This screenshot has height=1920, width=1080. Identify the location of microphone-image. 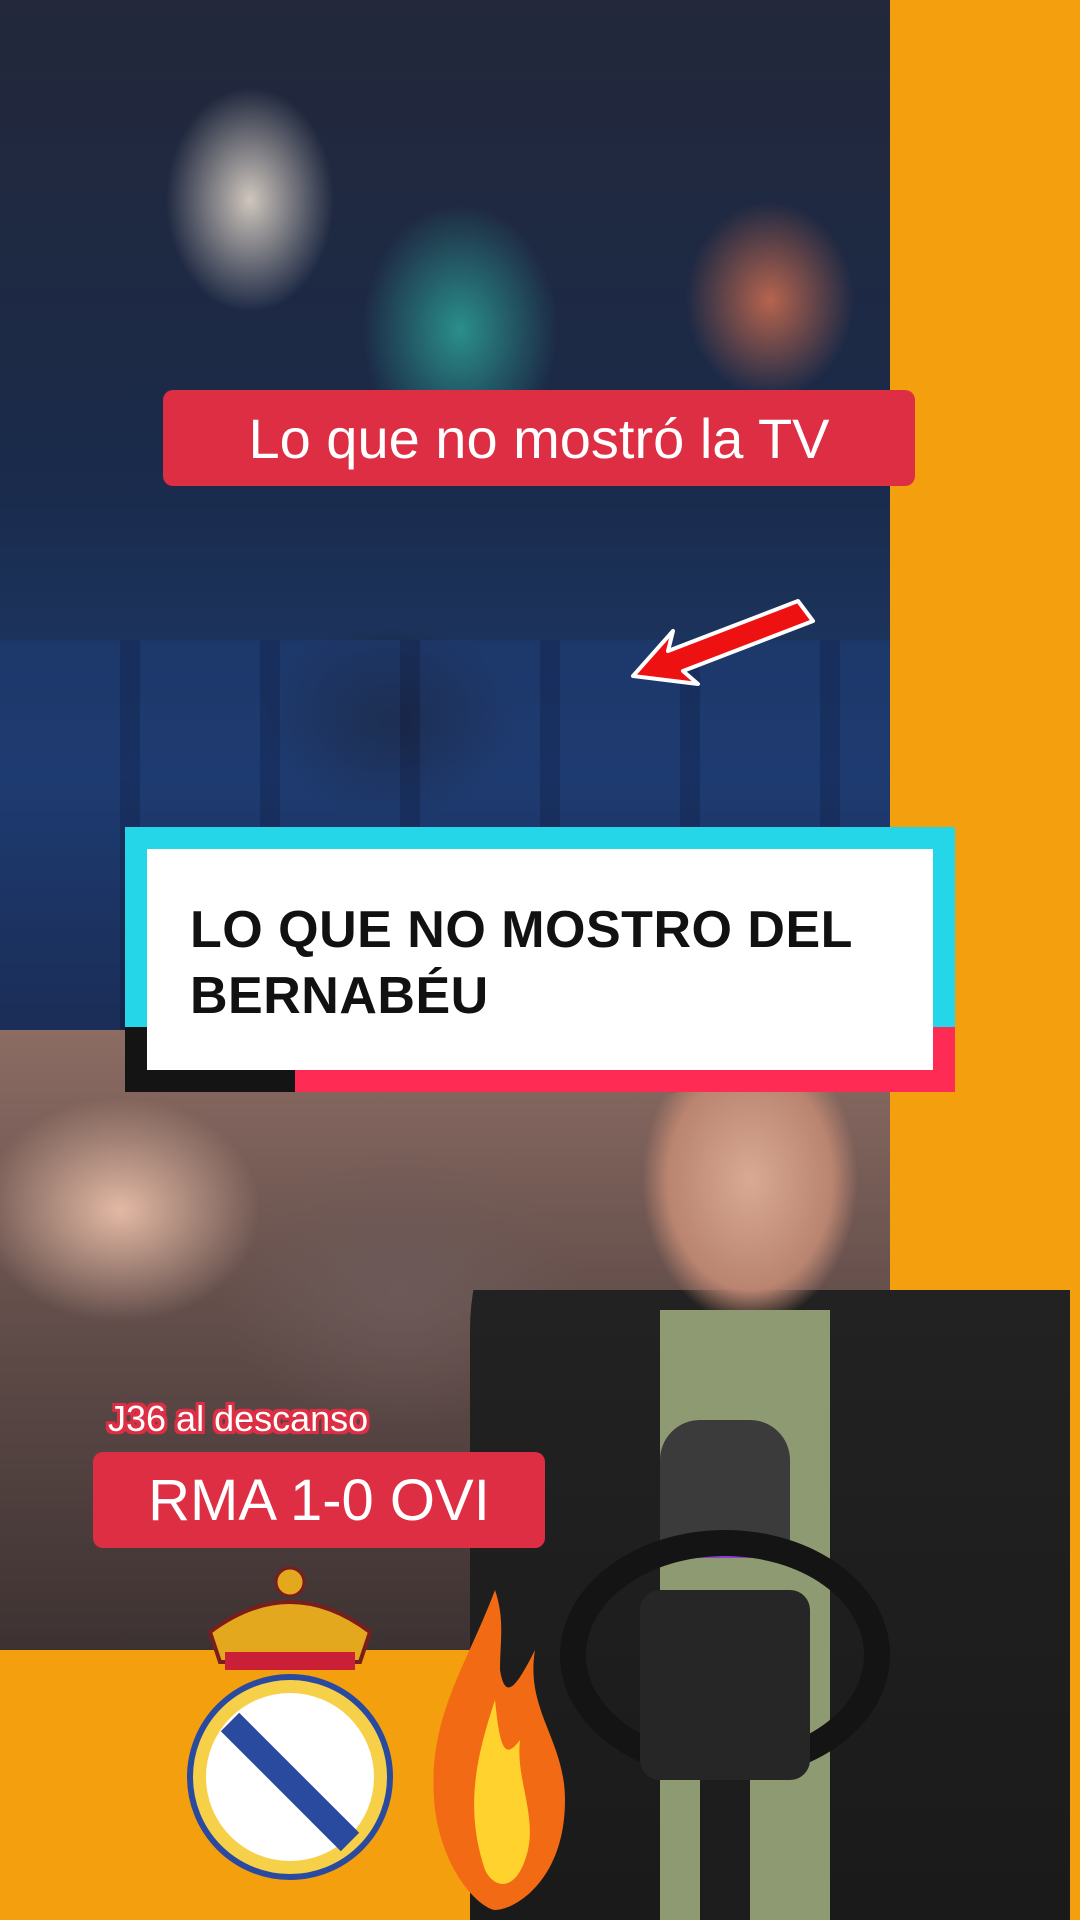
(725, 1670).